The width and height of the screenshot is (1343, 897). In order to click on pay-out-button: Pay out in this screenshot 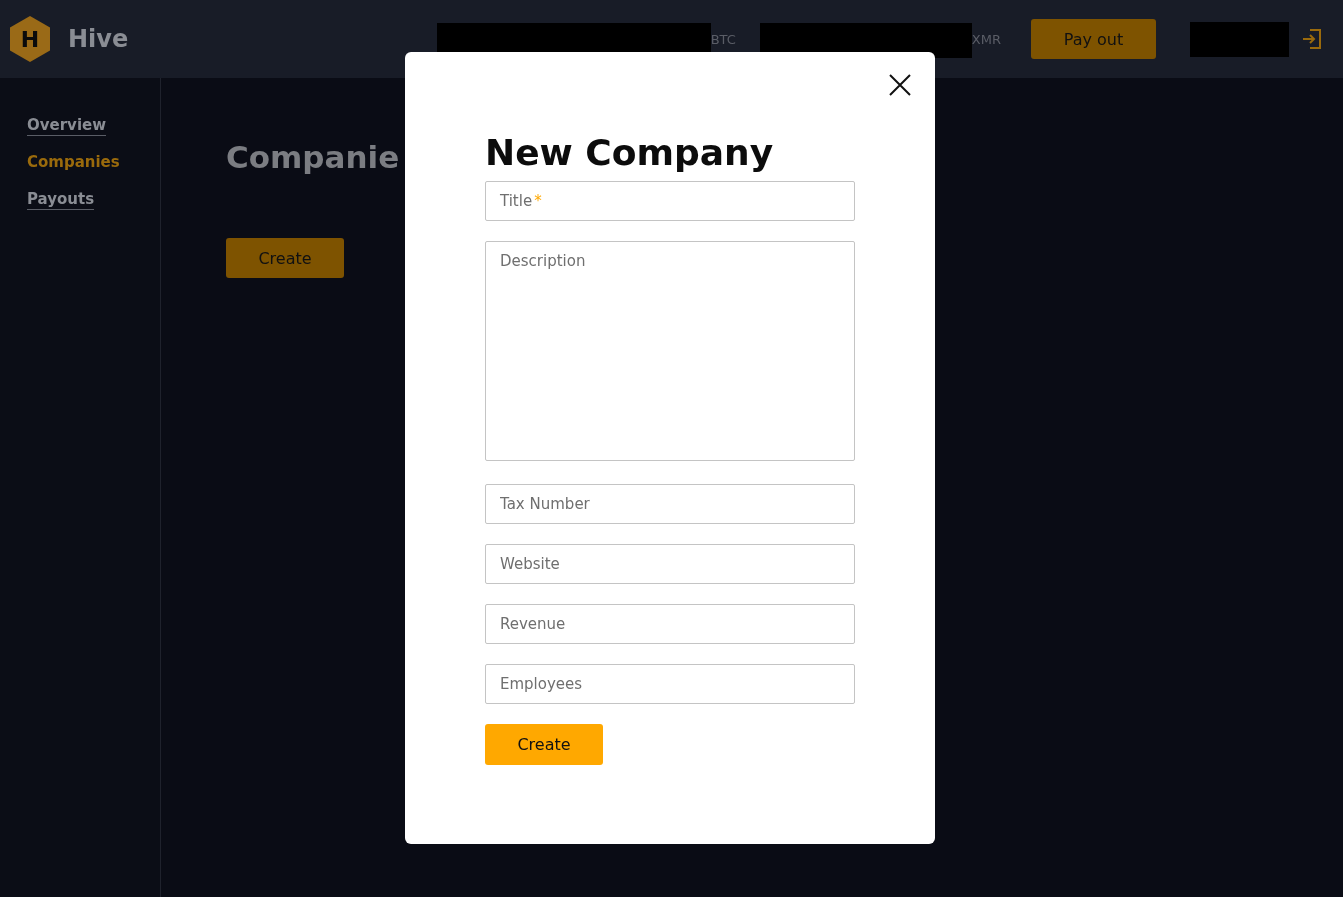, I will do `click(1093, 39)`.